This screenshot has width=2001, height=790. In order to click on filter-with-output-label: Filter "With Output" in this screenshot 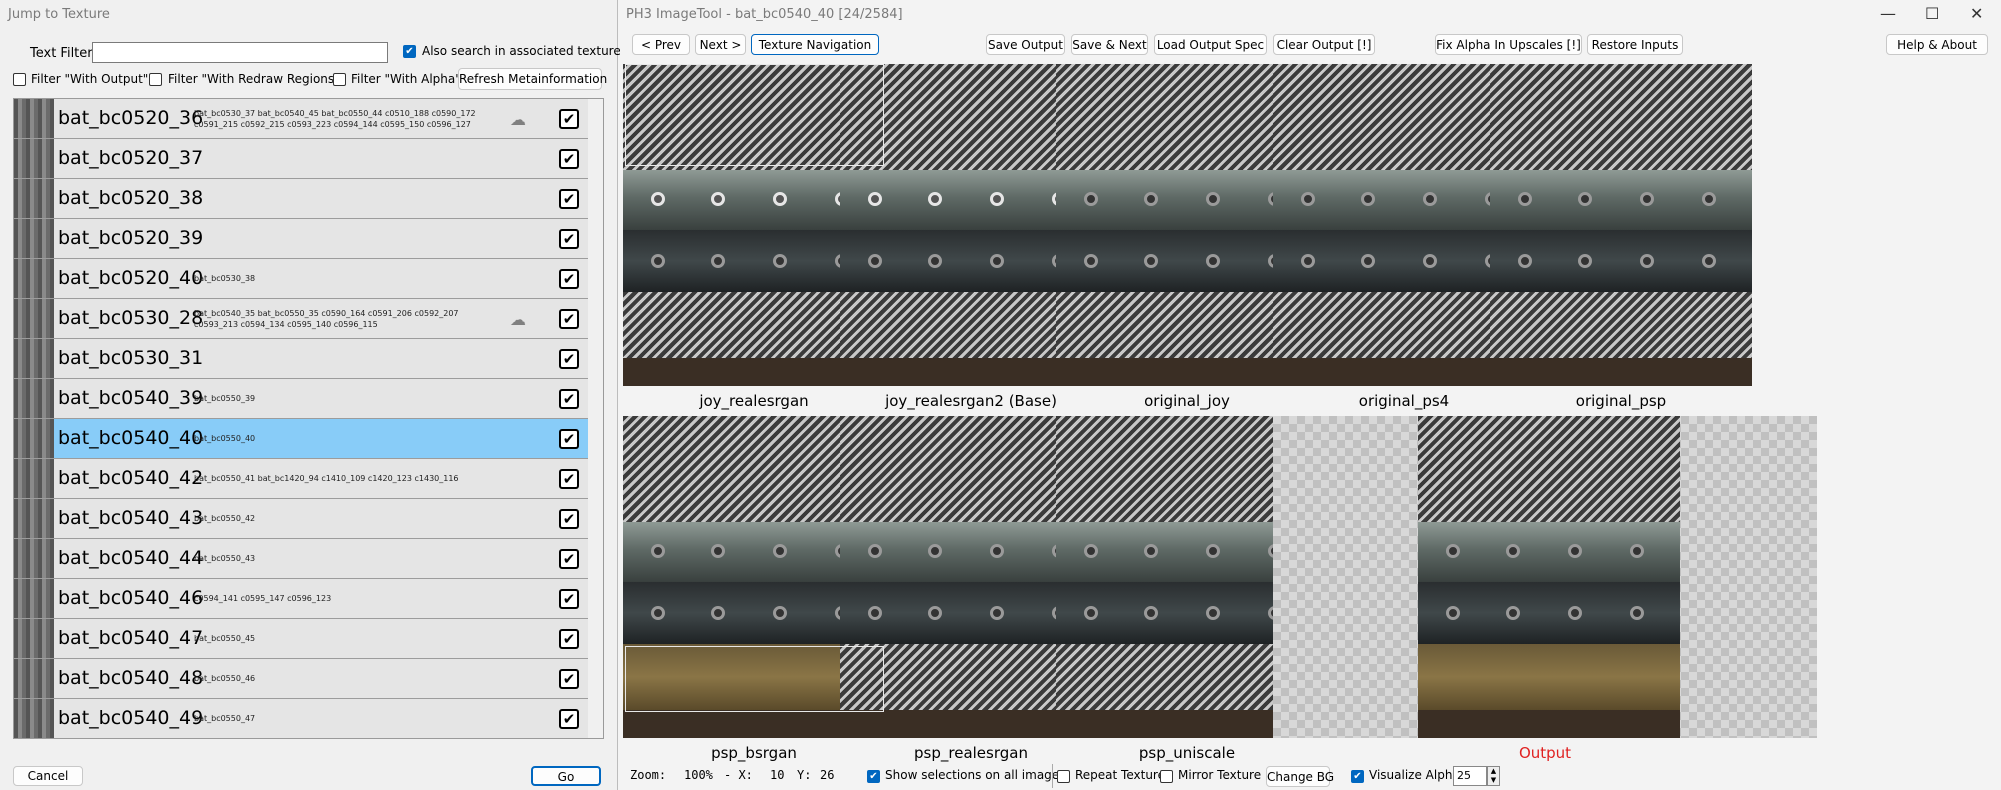, I will do `click(90, 79)`.